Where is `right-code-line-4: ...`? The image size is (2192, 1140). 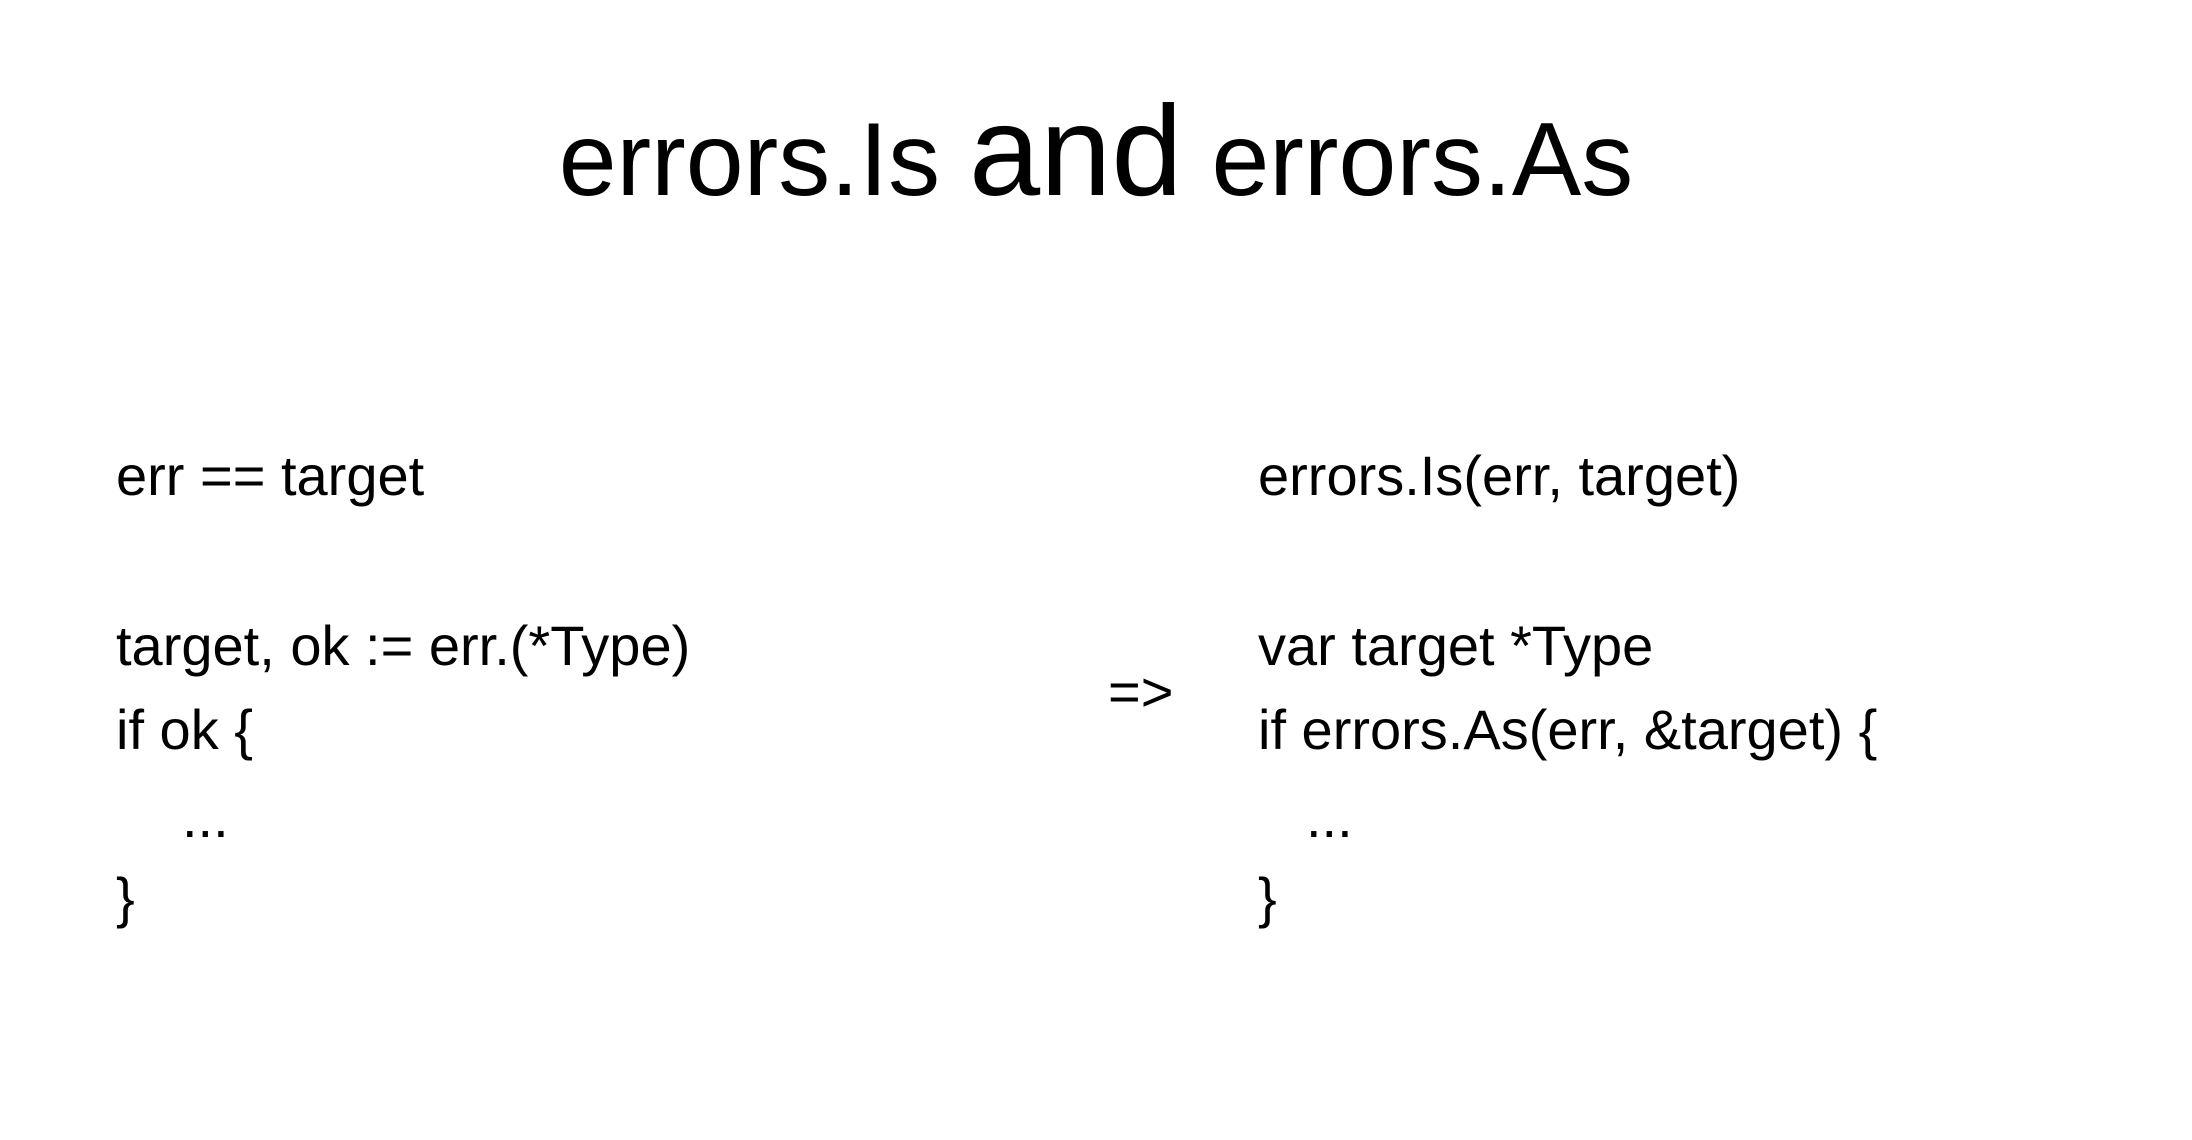 right-code-line-4: ... is located at coordinates (1329, 817).